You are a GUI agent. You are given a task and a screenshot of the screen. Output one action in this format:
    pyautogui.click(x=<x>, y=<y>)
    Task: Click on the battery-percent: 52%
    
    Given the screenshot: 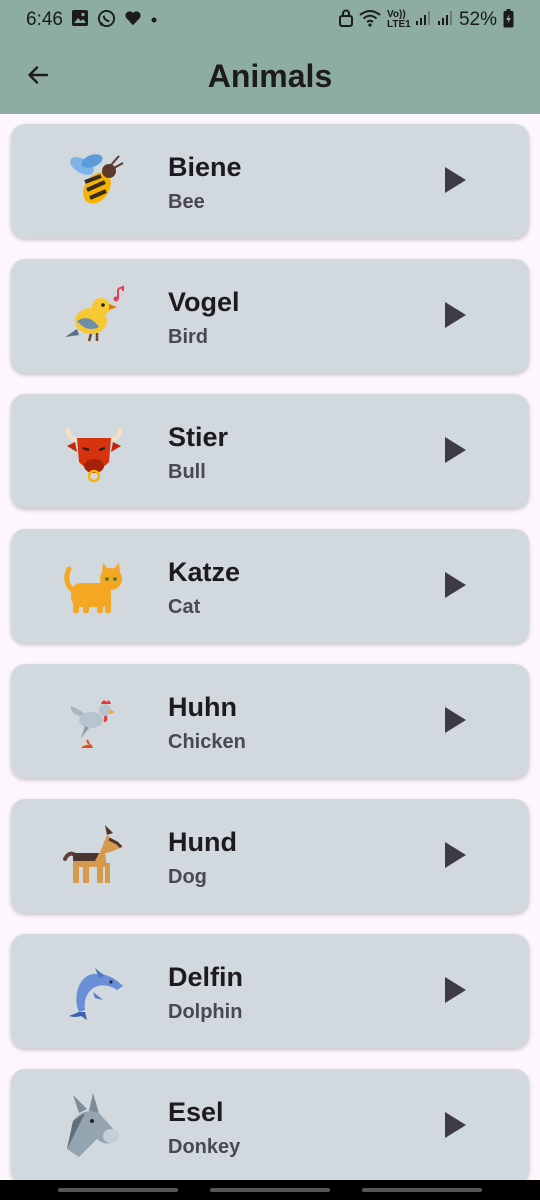 What is the action you would take?
    pyautogui.click(x=477, y=19)
    